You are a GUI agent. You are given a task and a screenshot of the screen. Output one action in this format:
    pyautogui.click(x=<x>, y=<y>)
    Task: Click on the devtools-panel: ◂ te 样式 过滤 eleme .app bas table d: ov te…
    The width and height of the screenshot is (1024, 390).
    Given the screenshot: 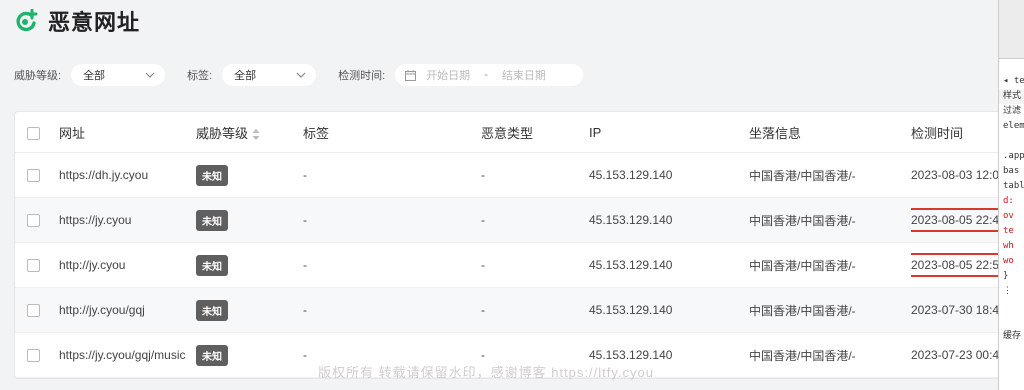 What is the action you would take?
    pyautogui.click(x=1011, y=195)
    